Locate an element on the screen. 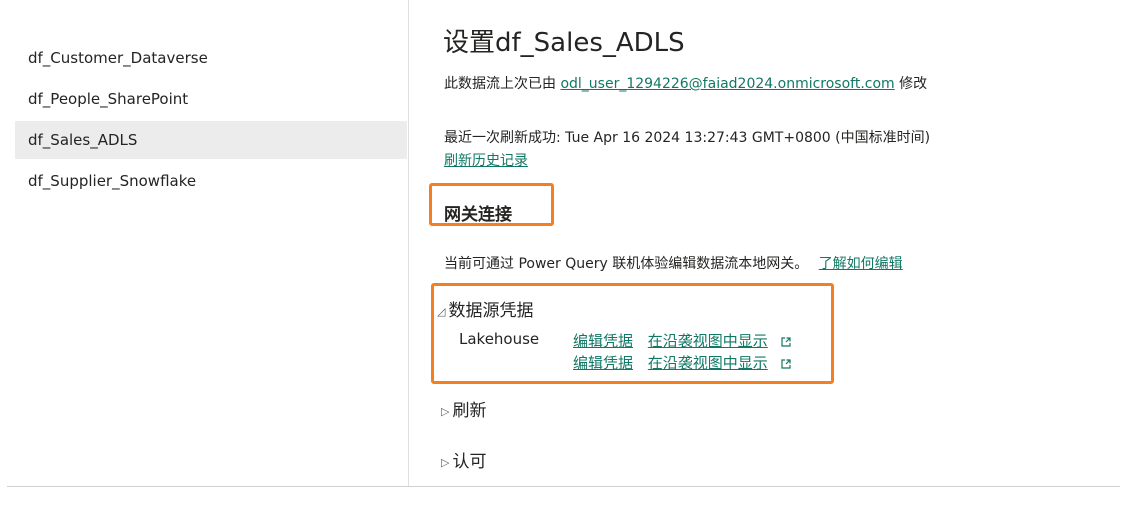 Image resolution: width=1140 pixels, height=509 pixels. data-source-credentials-expander: ◿ 数据源凭据 is located at coordinates (485, 308).